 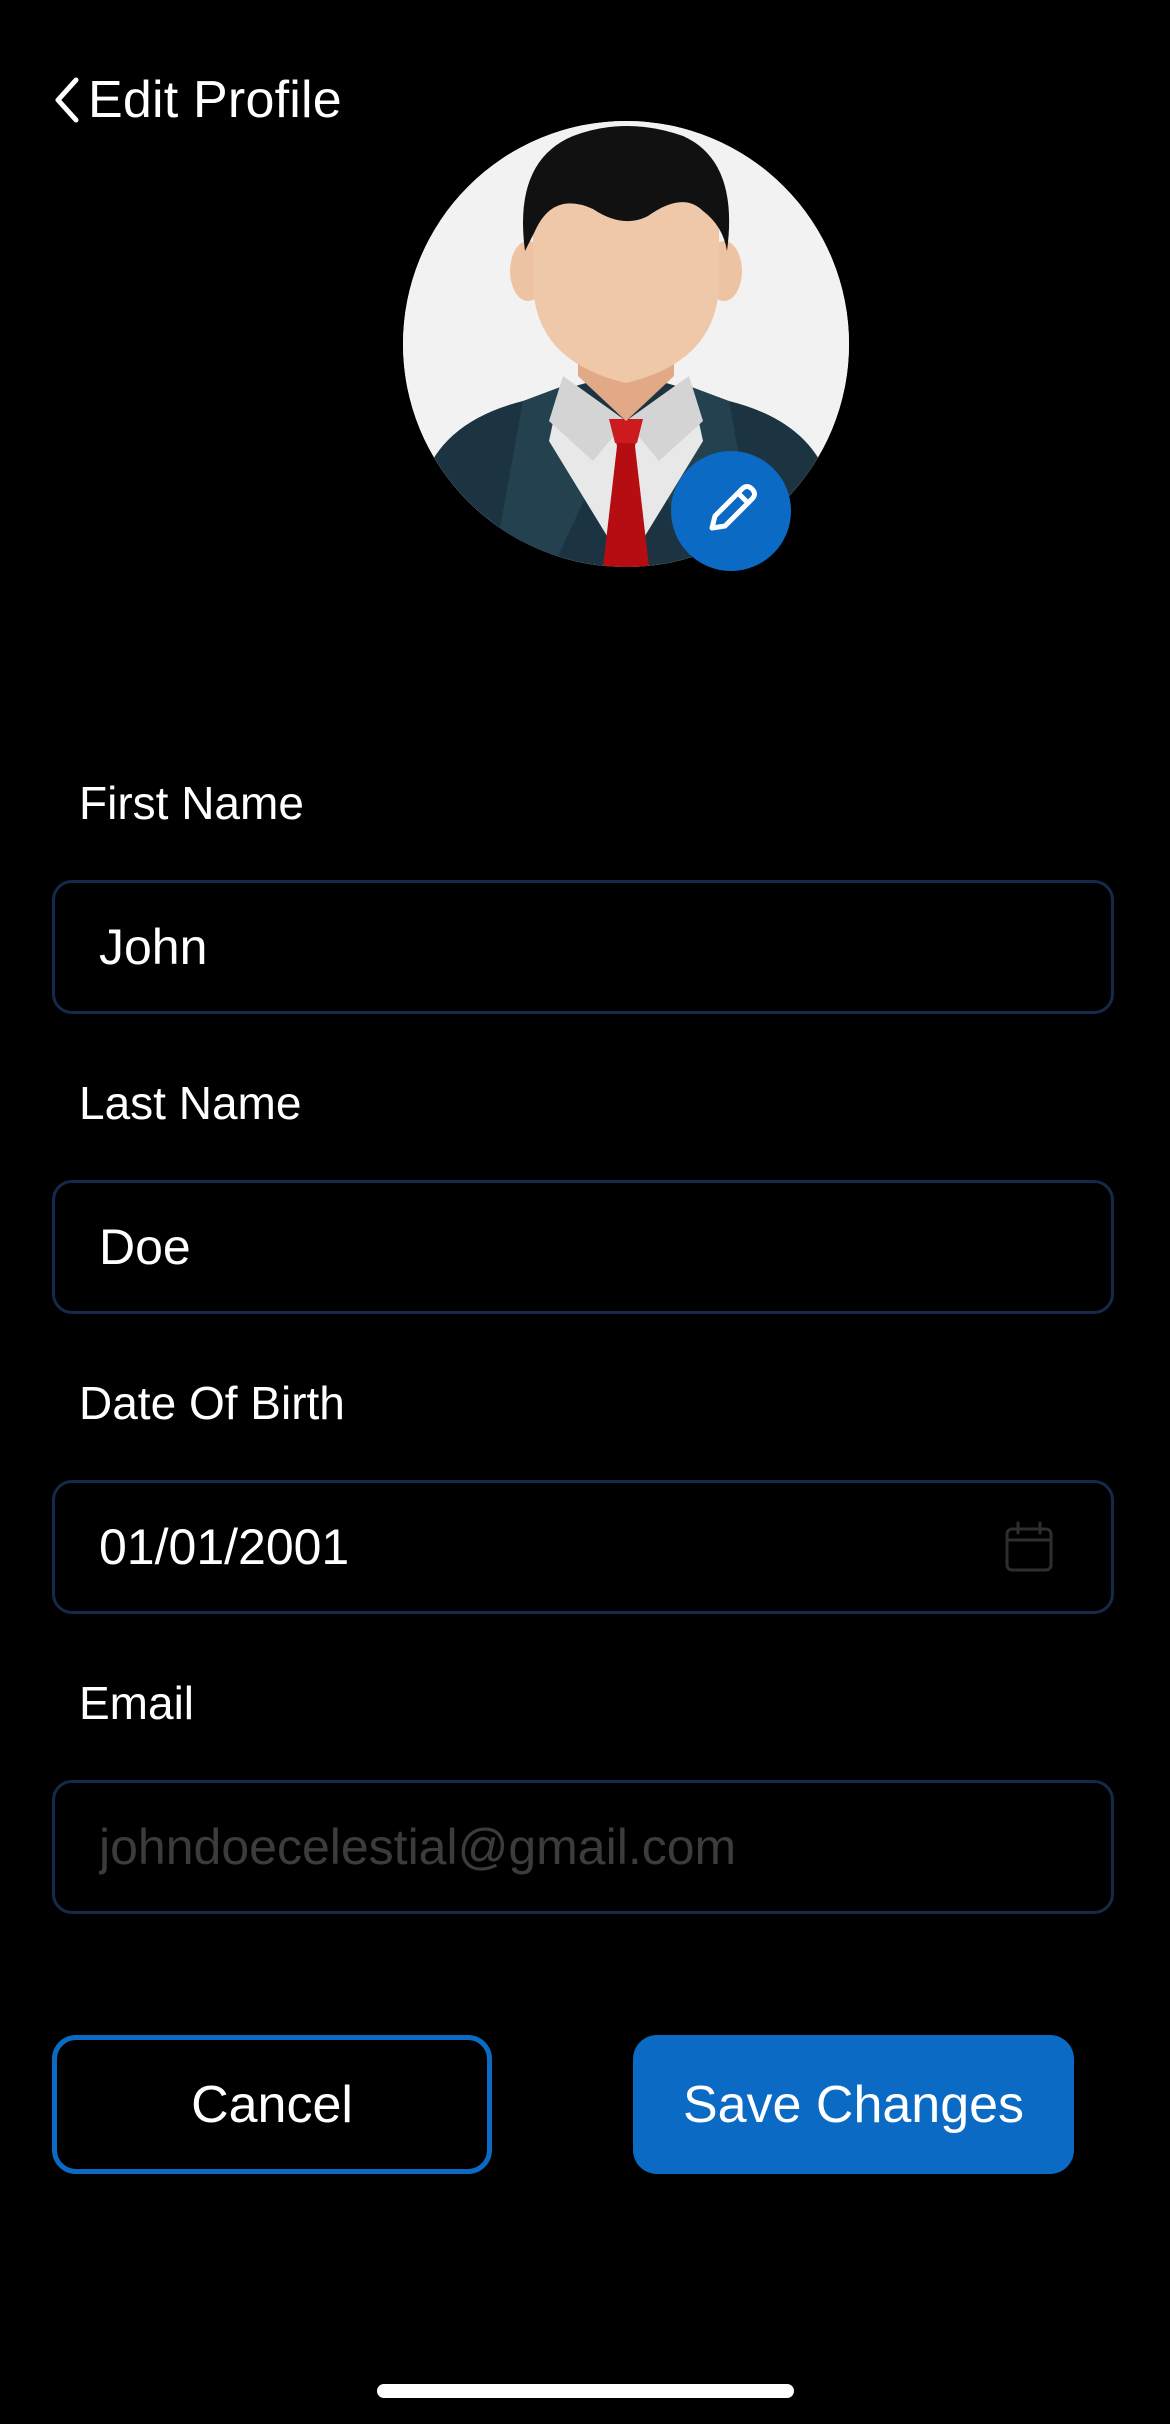 I want to click on pencil-icon, so click(x=731, y=511).